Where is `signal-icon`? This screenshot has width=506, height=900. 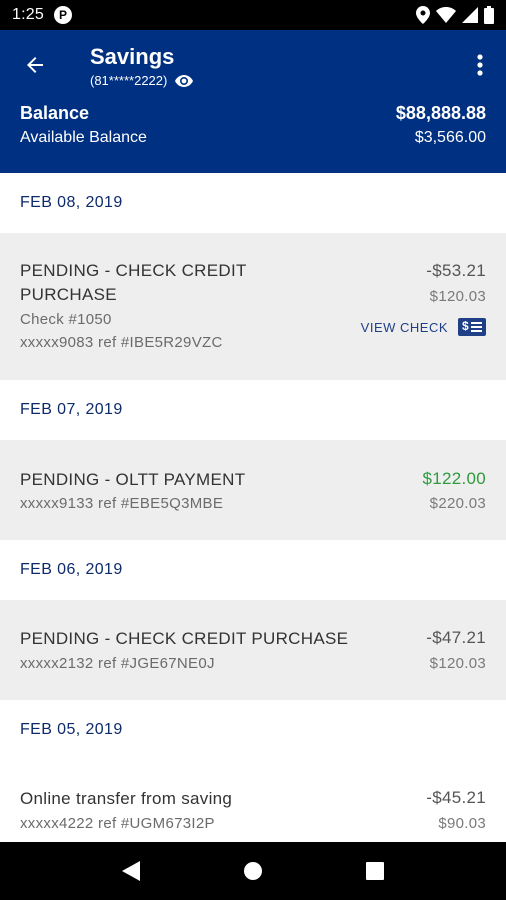 signal-icon is located at coordinates (470, 15).